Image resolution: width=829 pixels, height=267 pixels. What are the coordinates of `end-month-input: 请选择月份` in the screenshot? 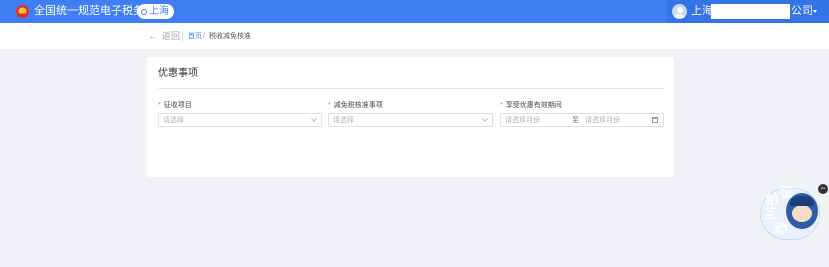 It's located at (602, 120).